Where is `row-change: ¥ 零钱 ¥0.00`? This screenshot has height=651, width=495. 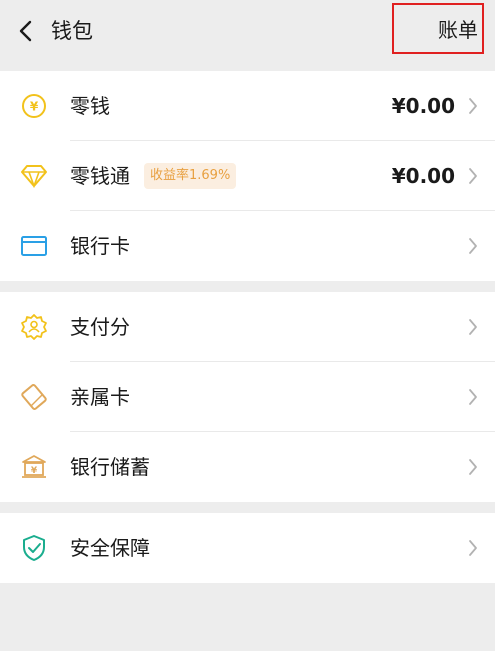 row-change: ¥ 零钱 ¥0.00 is located at coordinates (247, 106).